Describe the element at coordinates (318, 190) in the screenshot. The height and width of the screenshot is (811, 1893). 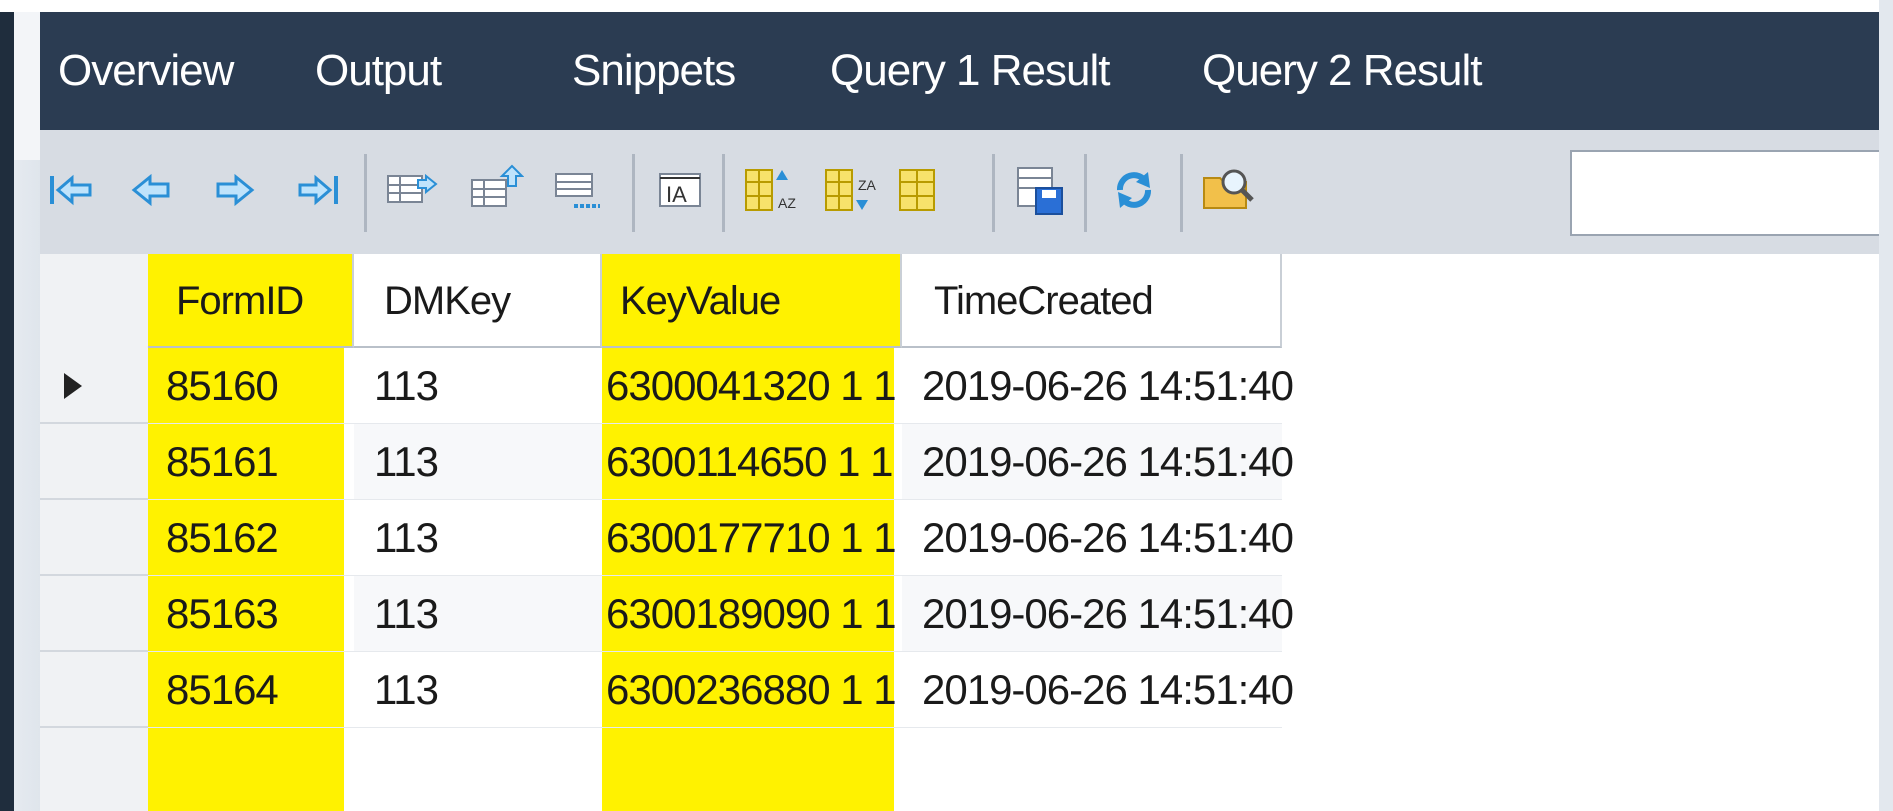
I see `last-record-icon` at that location.